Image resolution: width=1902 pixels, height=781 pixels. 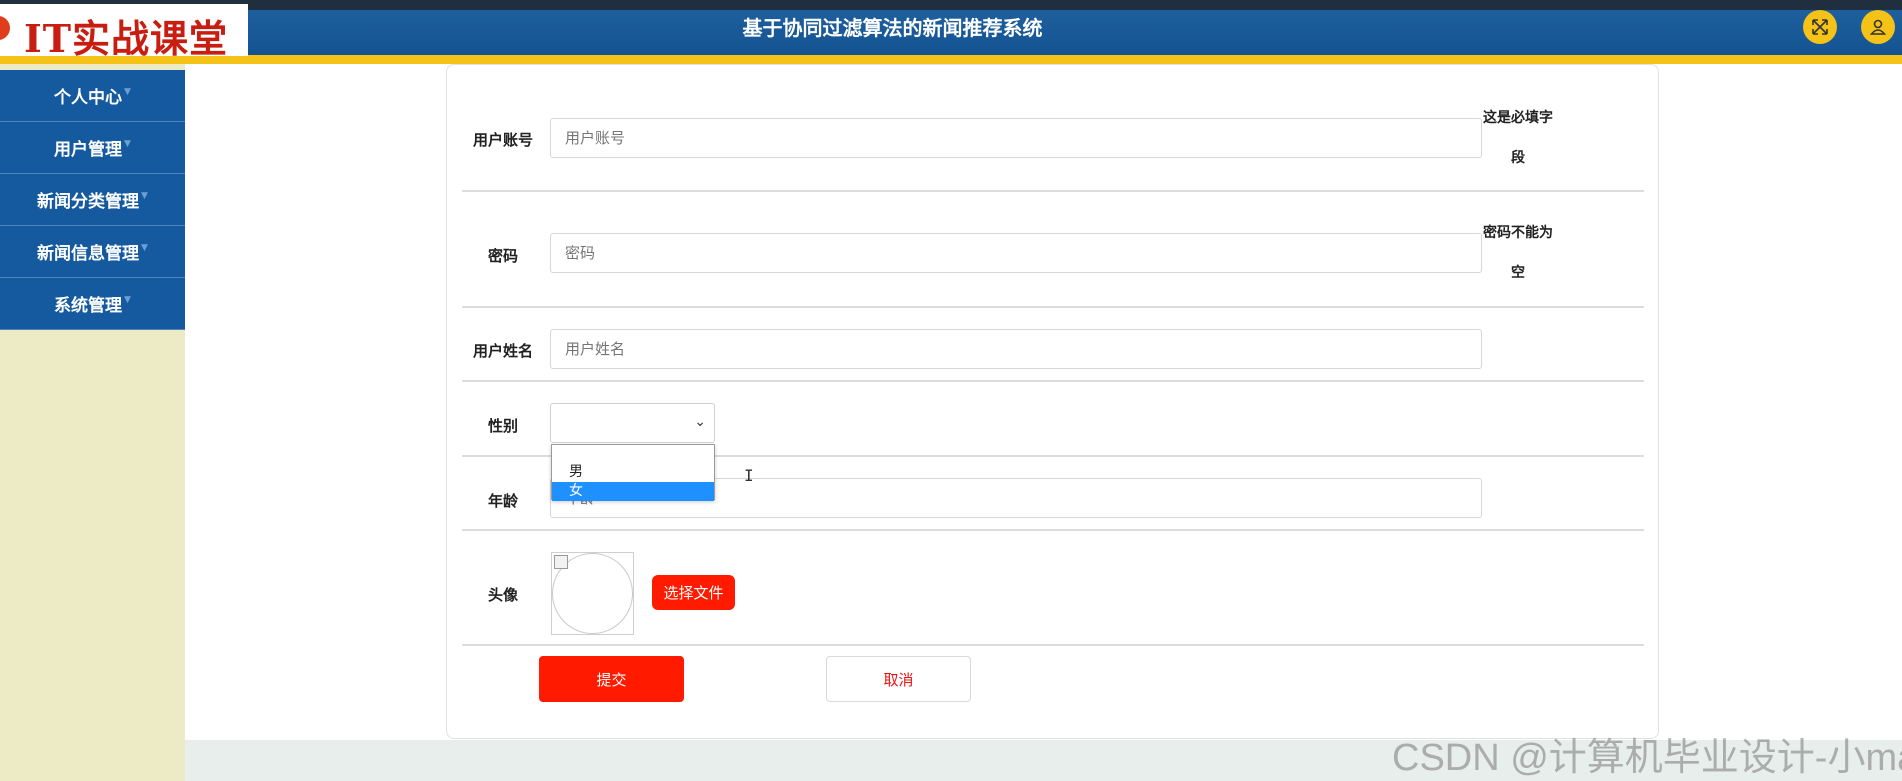 What do you see at coordinates (700, 422) in the screenshot?
I see `chevron-down-icon: ⌄` at bounding box center [700, 422].